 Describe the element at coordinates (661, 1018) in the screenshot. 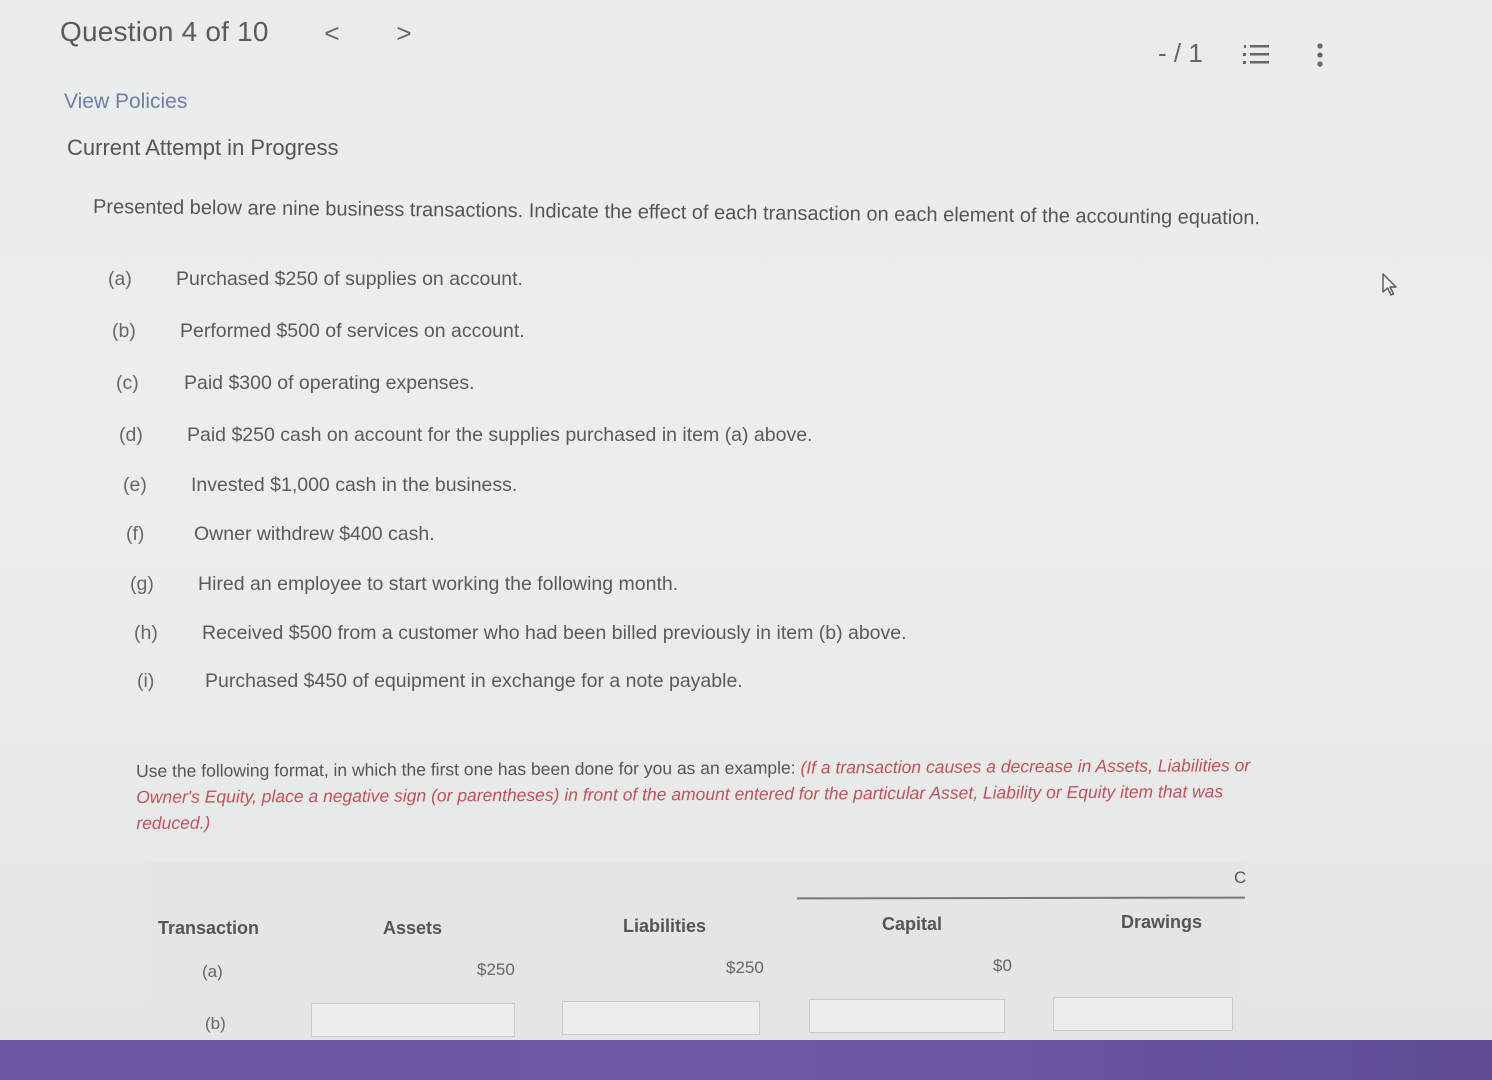

I see `row-b-liabilities-input` at that location.